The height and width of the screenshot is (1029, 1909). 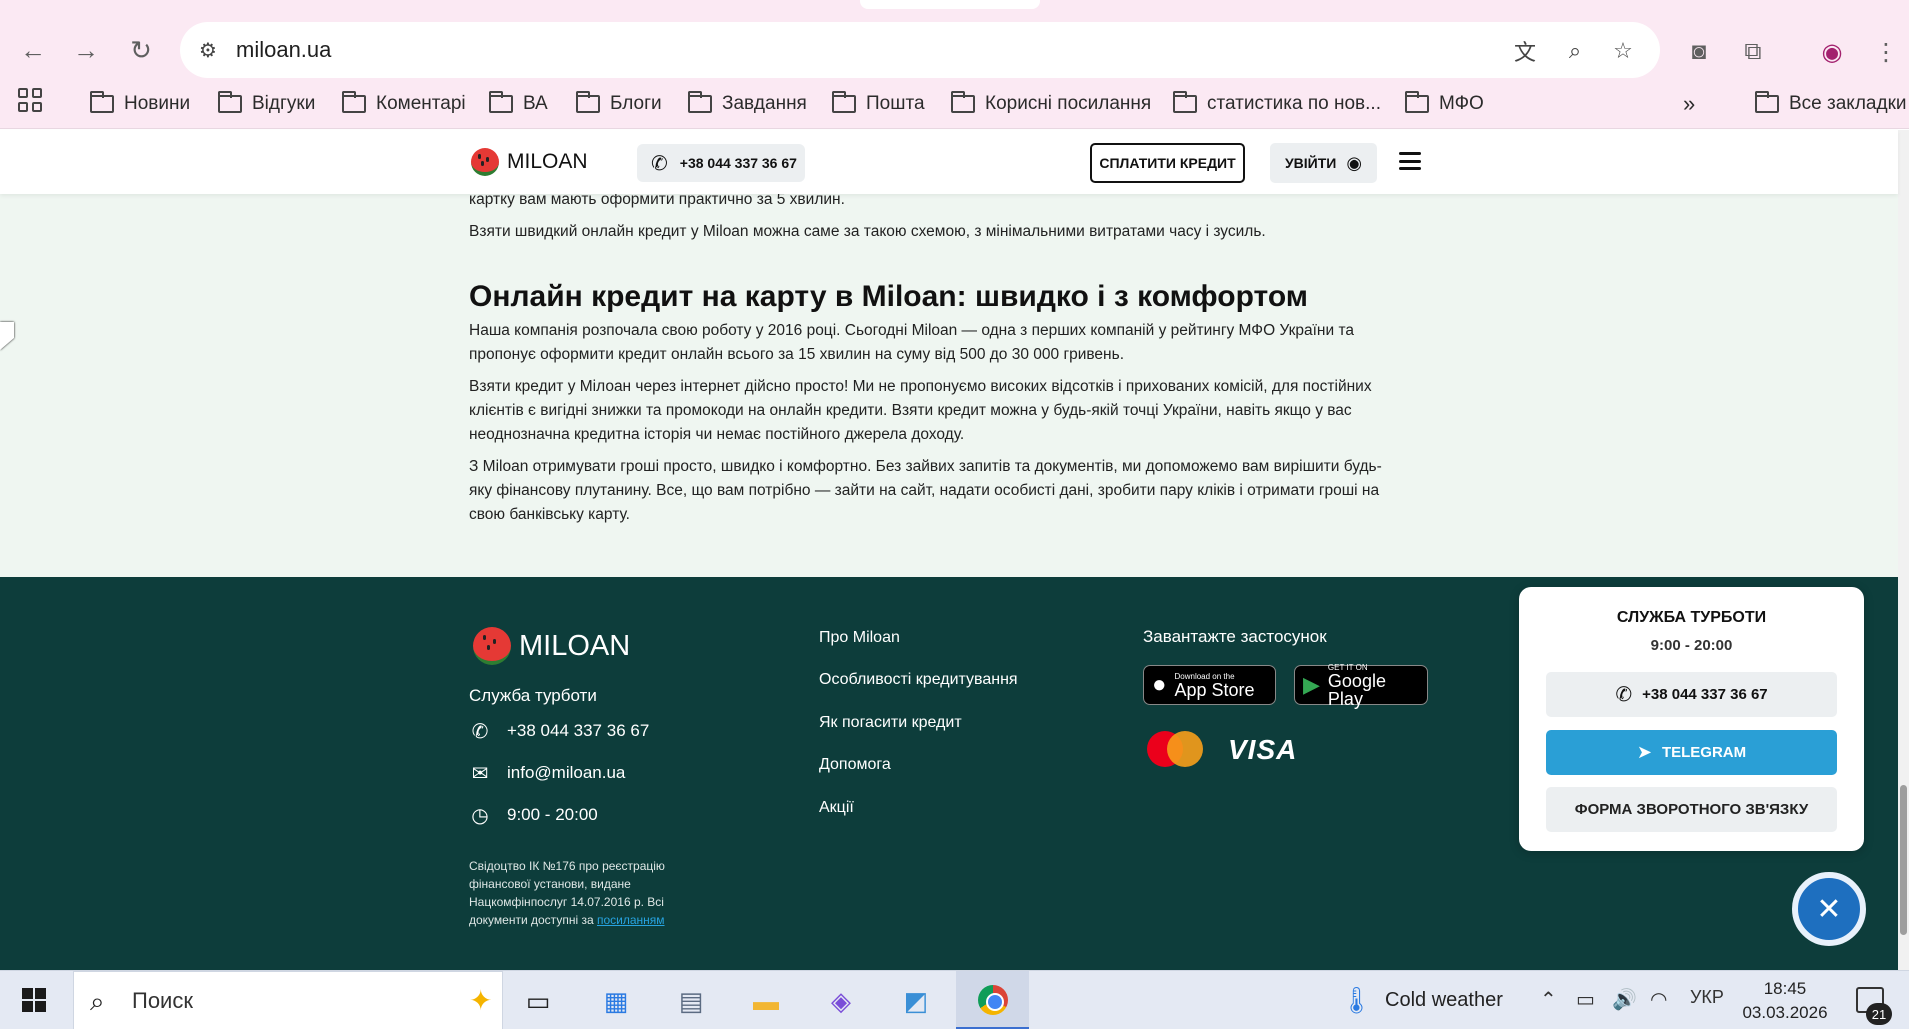 I want to click on header-logo: MILOAN, so click(x=529, y=162).